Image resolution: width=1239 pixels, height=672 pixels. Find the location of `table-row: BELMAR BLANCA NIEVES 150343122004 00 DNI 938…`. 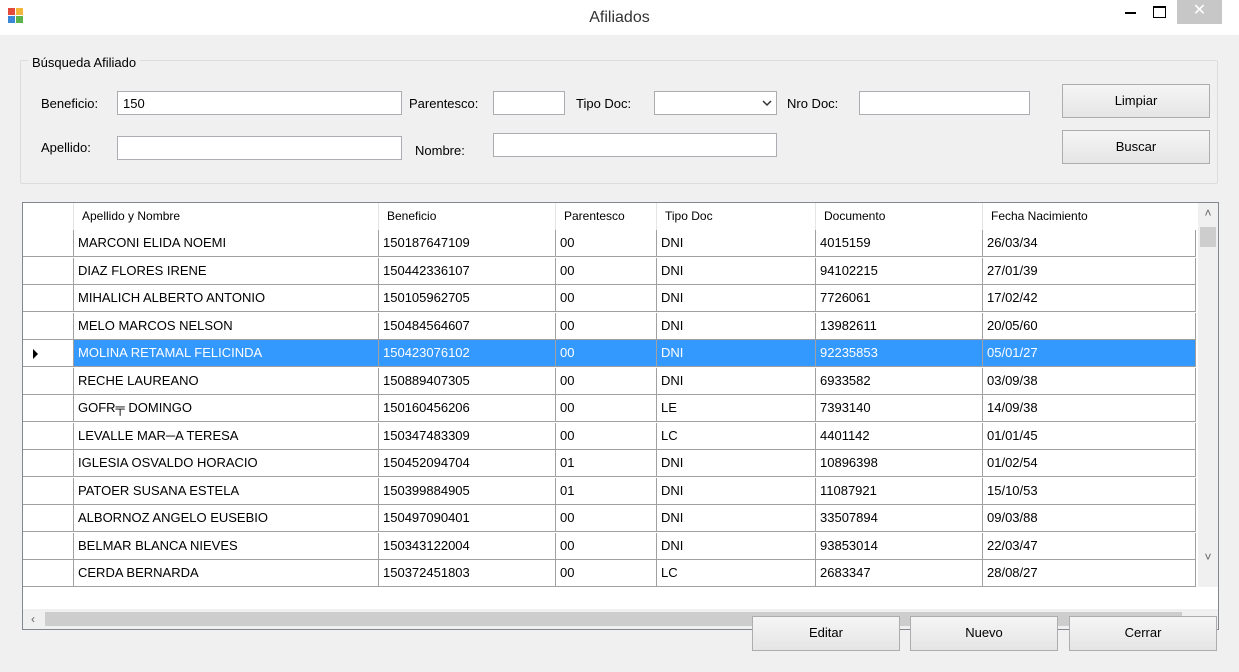

table-row: BELMAR BLANCA NIEVES 150343122004 00 DNI 938… is located at coordinates (609, 546).